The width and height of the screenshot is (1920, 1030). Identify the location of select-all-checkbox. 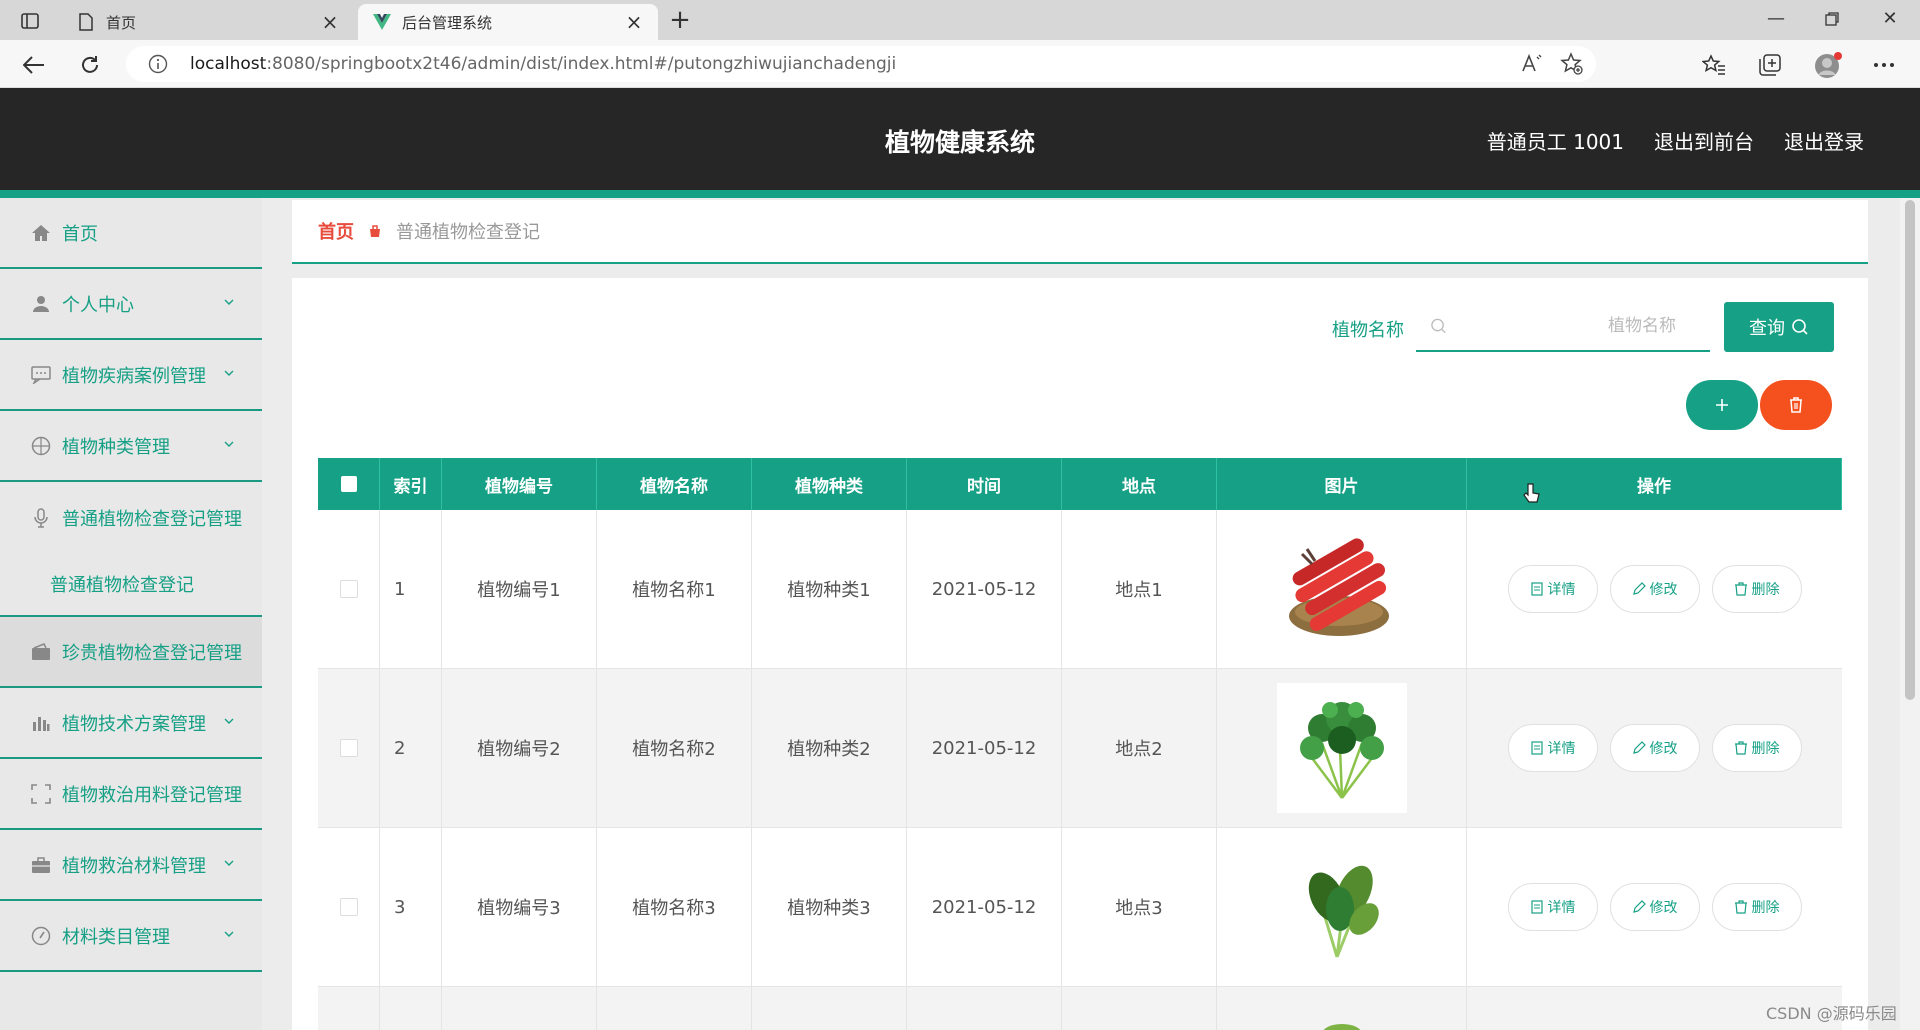
(348, 484).